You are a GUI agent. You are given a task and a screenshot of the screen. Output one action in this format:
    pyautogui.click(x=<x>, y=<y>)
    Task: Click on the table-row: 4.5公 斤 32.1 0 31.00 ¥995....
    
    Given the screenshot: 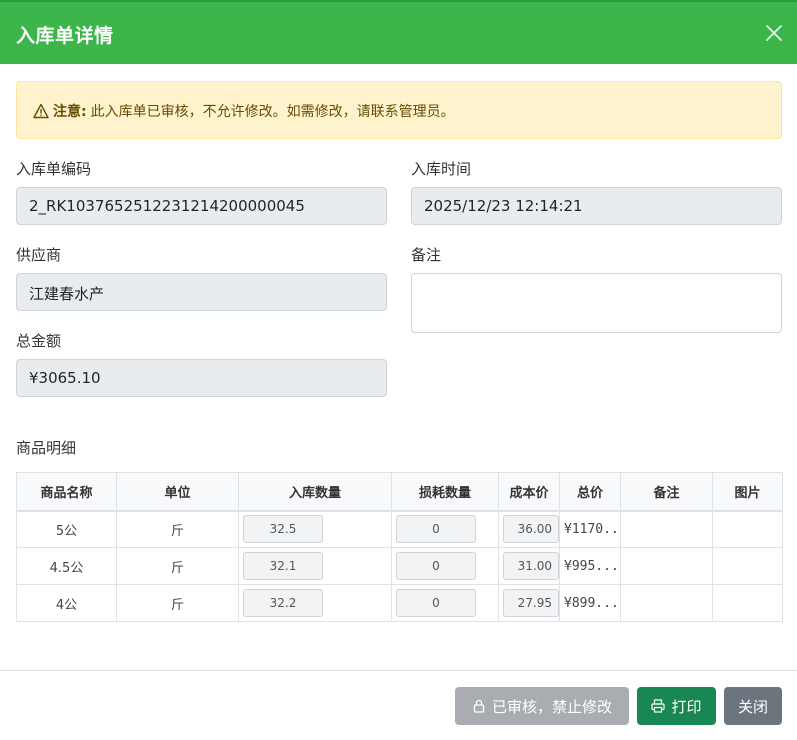 What is the action you would take?
    pyautogui.click(x=399, y=566)
    